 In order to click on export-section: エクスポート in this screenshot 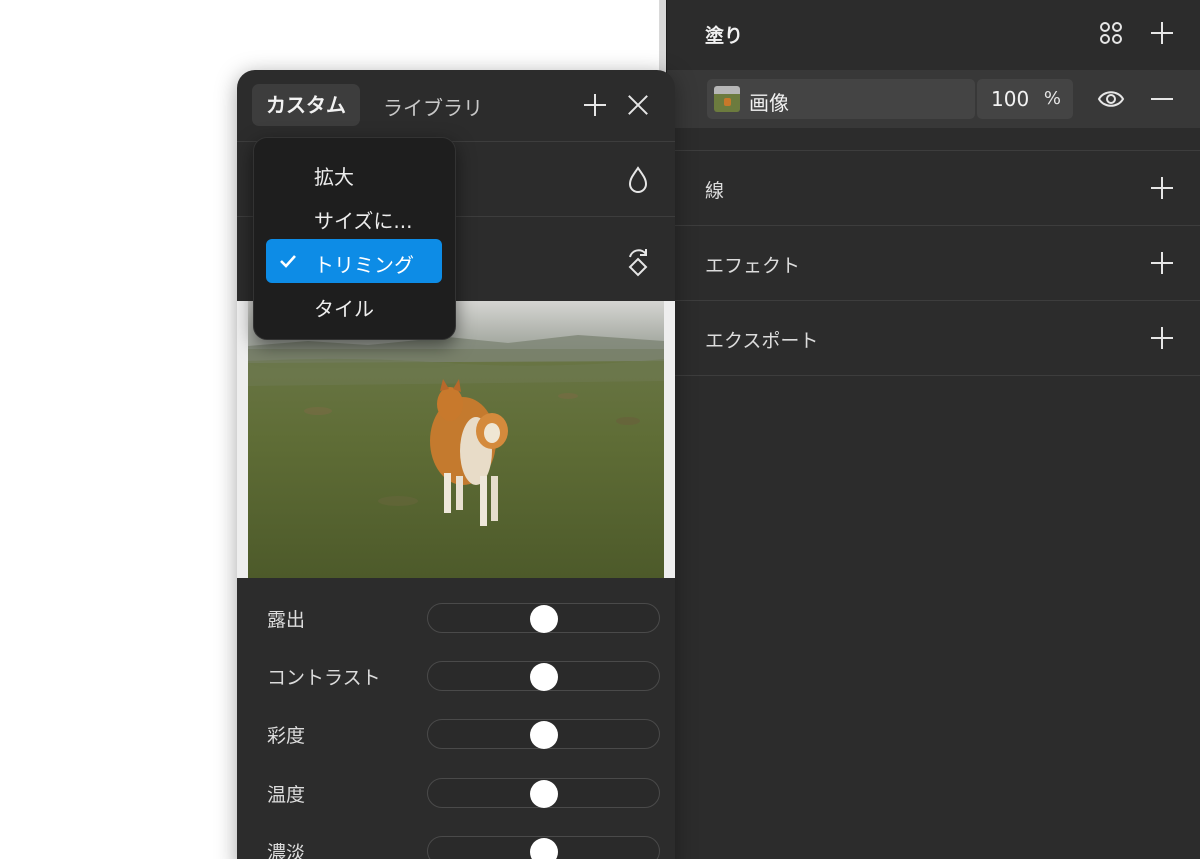, I will do `click(933, 338)`.